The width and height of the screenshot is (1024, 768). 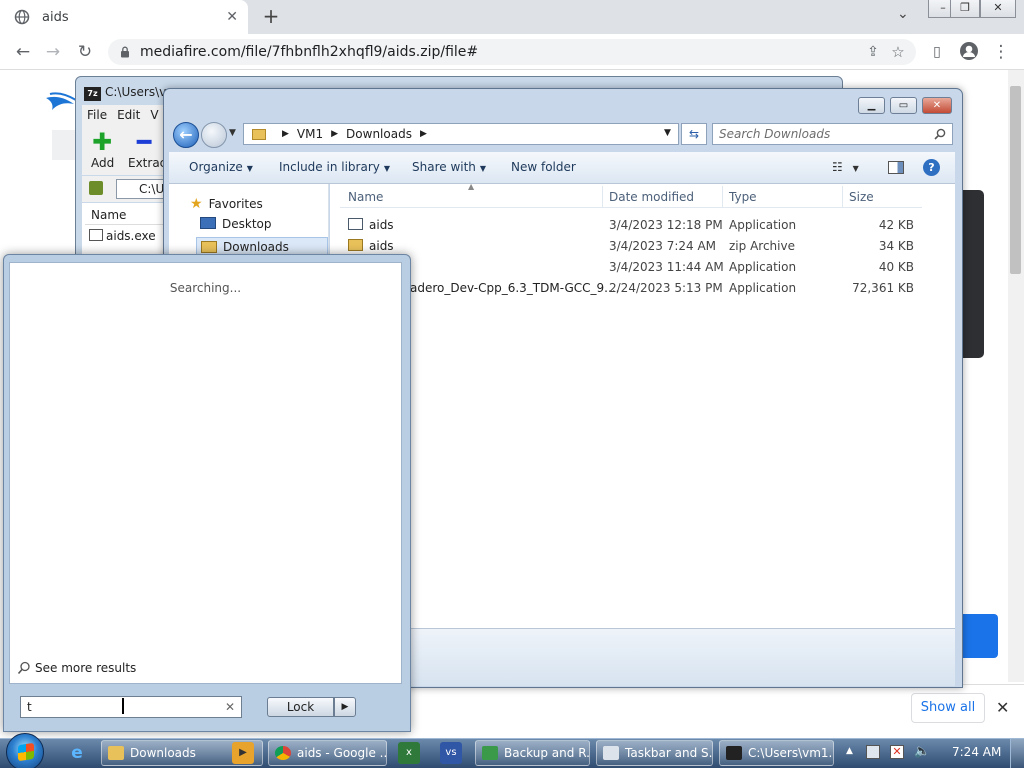 I want to click on side-panel-icon: ▯, so click(x=937, y=52).